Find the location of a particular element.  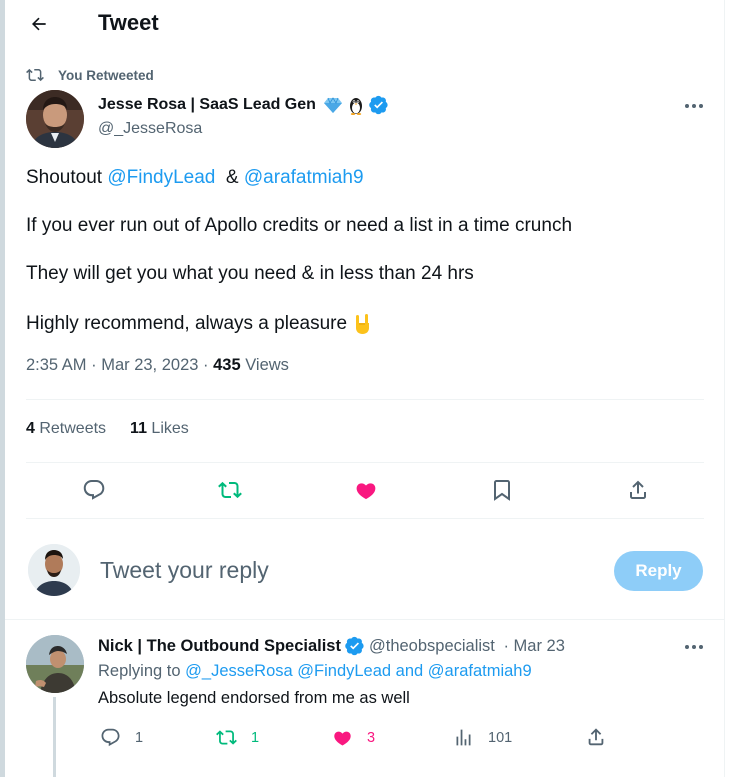

share-icon is located at coordinates (638, 490).